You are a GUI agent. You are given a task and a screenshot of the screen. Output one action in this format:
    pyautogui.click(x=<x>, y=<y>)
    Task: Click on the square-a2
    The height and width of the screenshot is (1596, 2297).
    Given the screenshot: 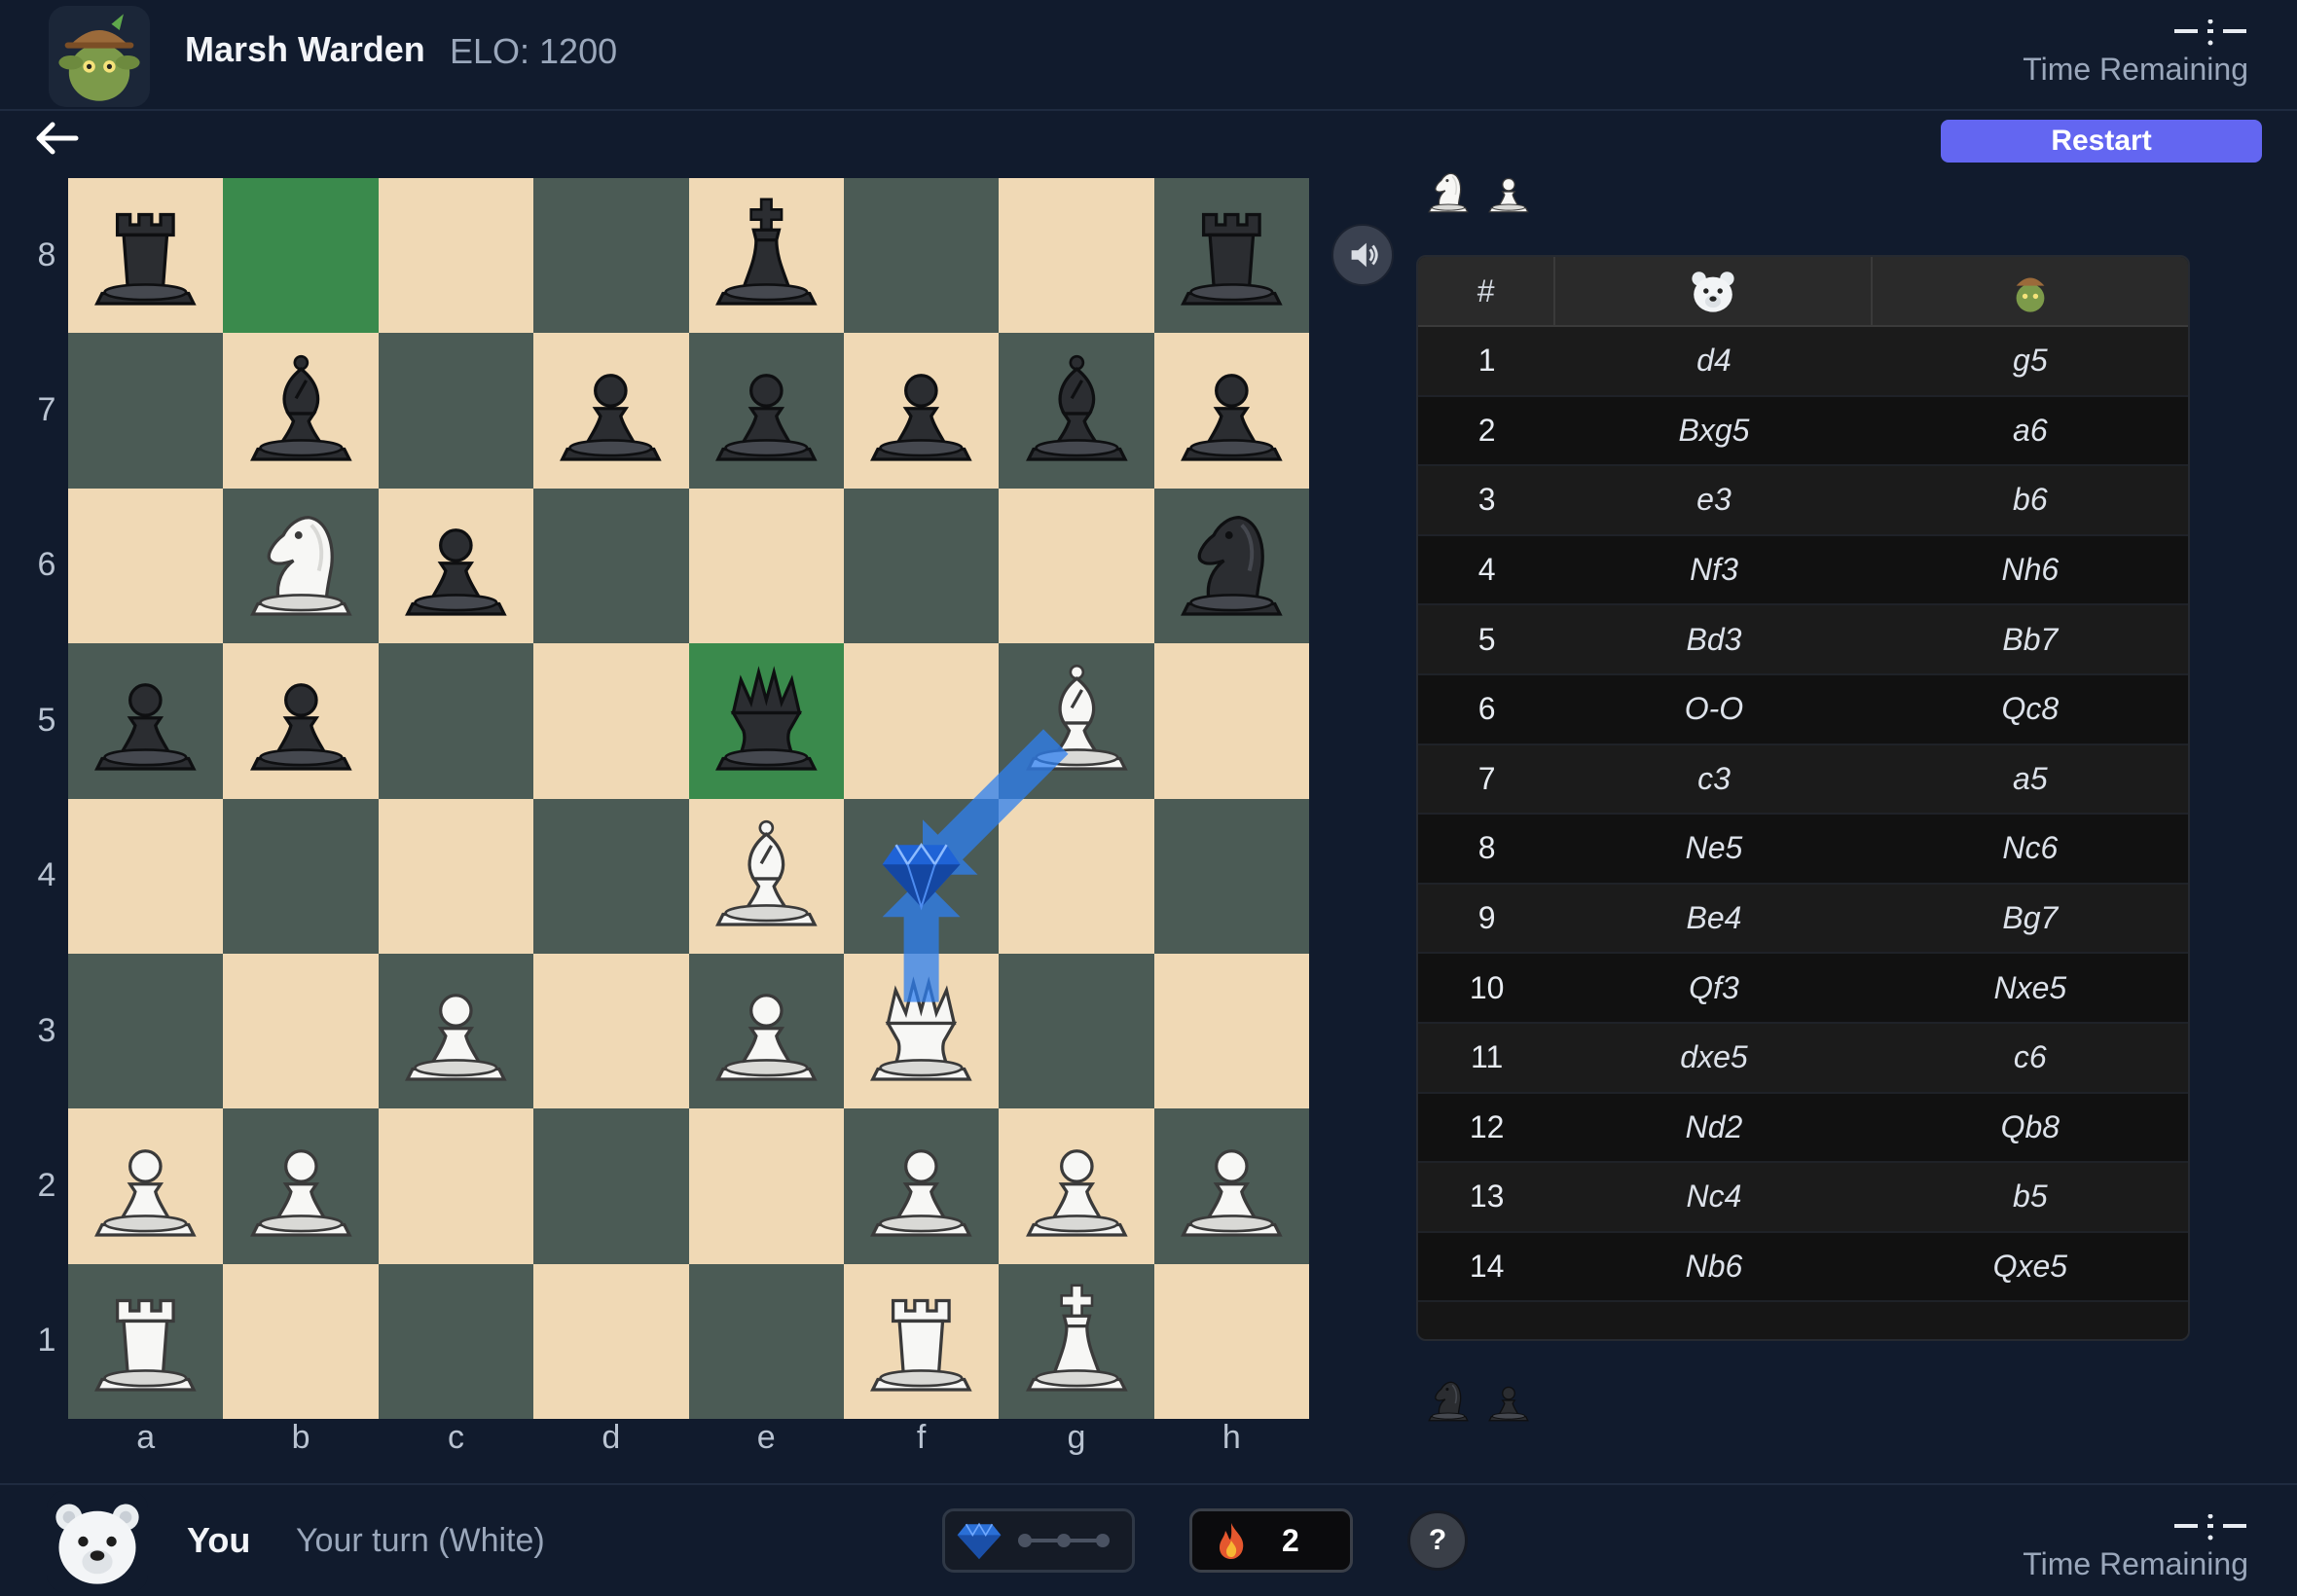 What is the action you would take?
    pyautogui.click(x=146, y=1186)
    